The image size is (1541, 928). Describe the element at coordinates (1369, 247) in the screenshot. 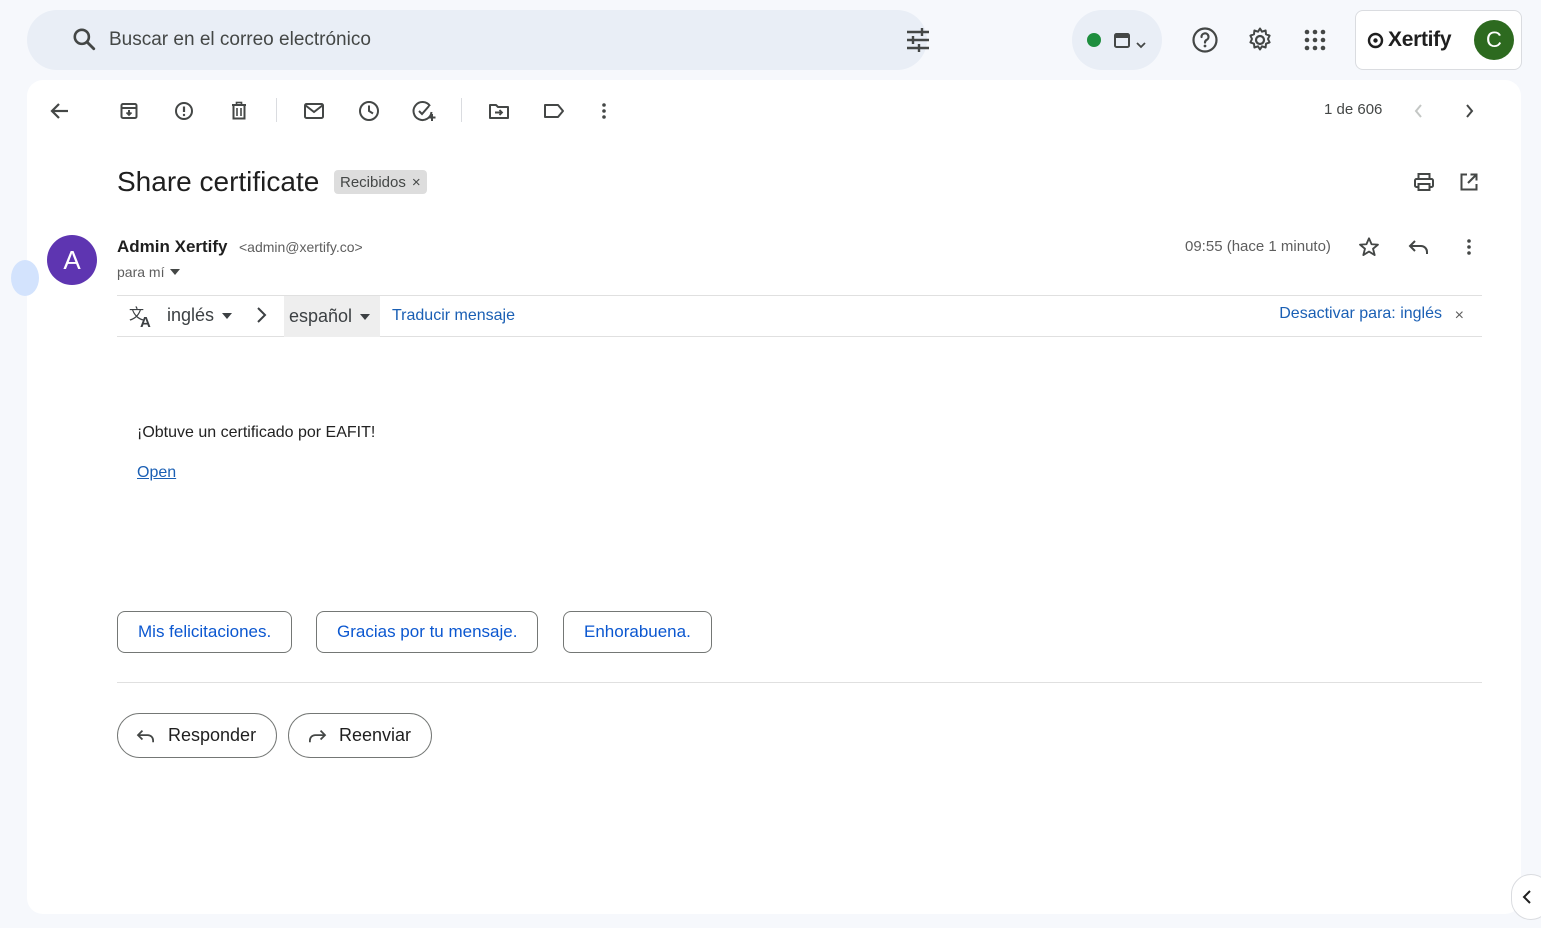

I see `star-icon` at that location.